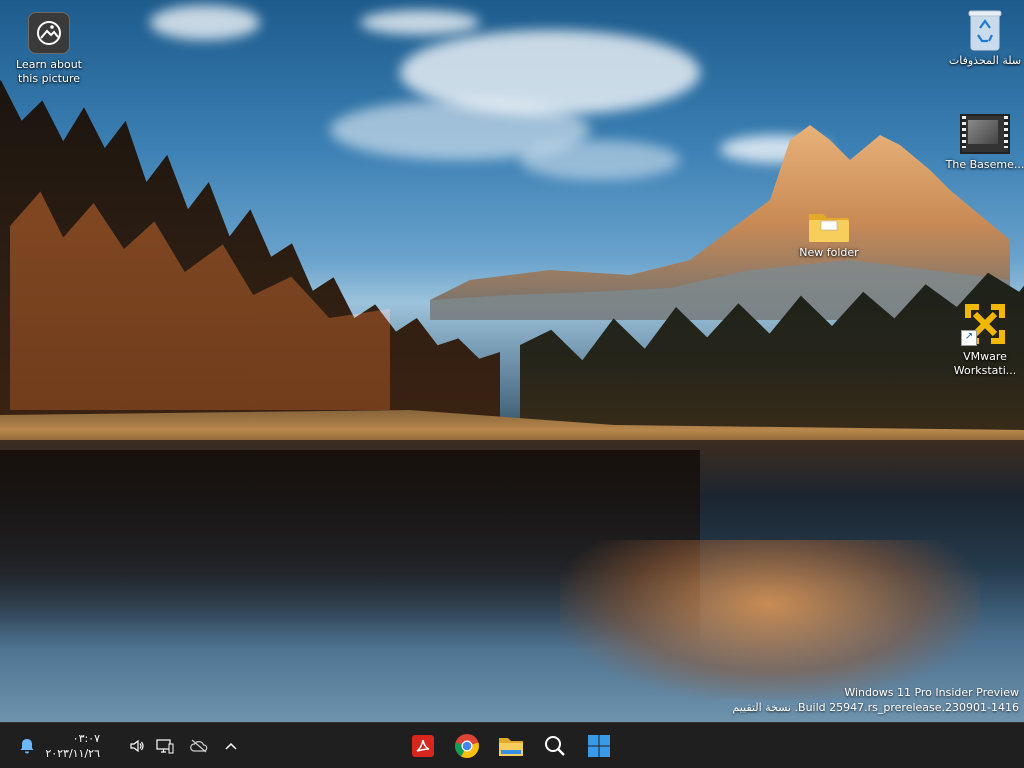 The image size is (1024, 768). Describe the element at coordinates (555, 746) in the screenshot. I see `search-icon` at that location.